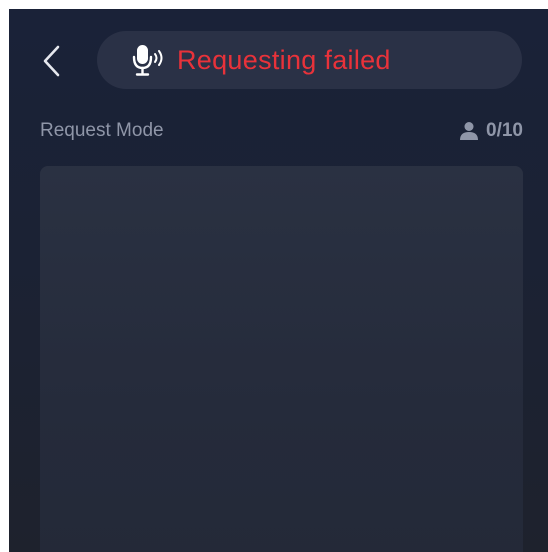 Image resolution: width=548 pixels, height=552 pixels. I want to click on chevron-left-icon, so click(51, 61).